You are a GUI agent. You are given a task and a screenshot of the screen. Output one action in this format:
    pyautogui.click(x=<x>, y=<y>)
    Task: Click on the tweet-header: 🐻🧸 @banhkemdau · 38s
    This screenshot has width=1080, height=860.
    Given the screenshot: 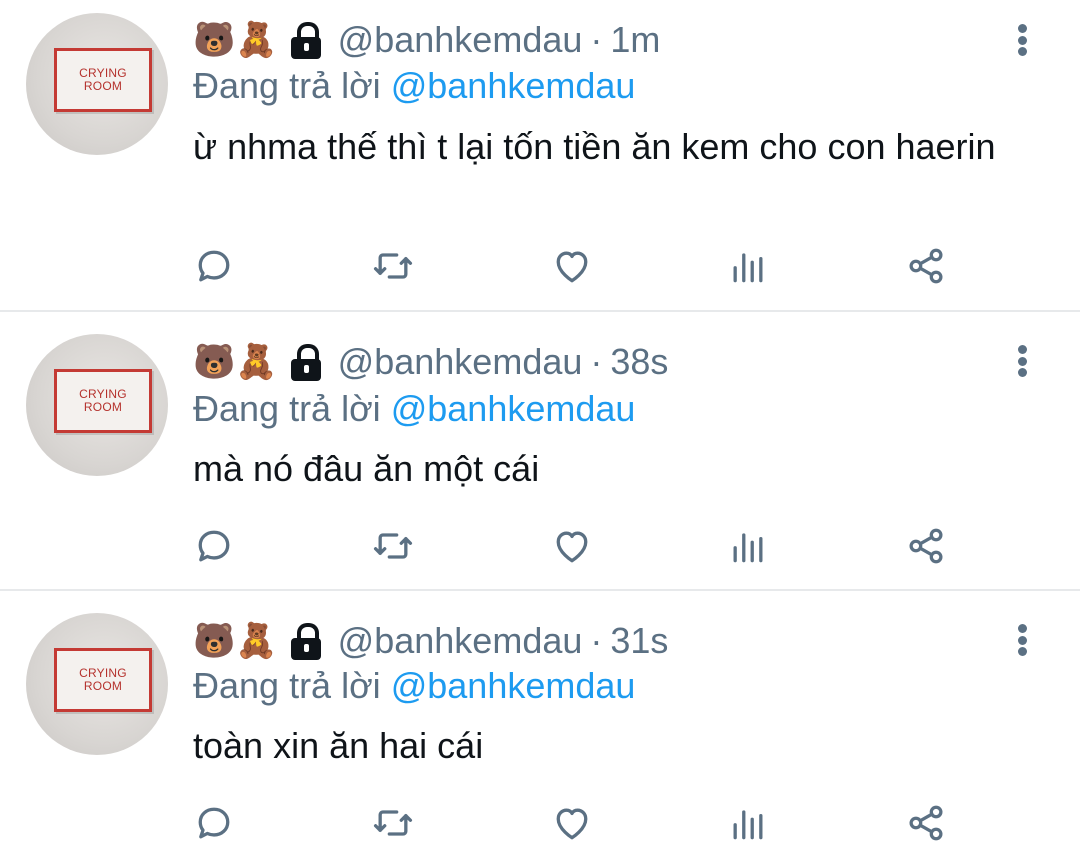 What is the action you would take?
    pyautogui.click(x=430, y=362)
    